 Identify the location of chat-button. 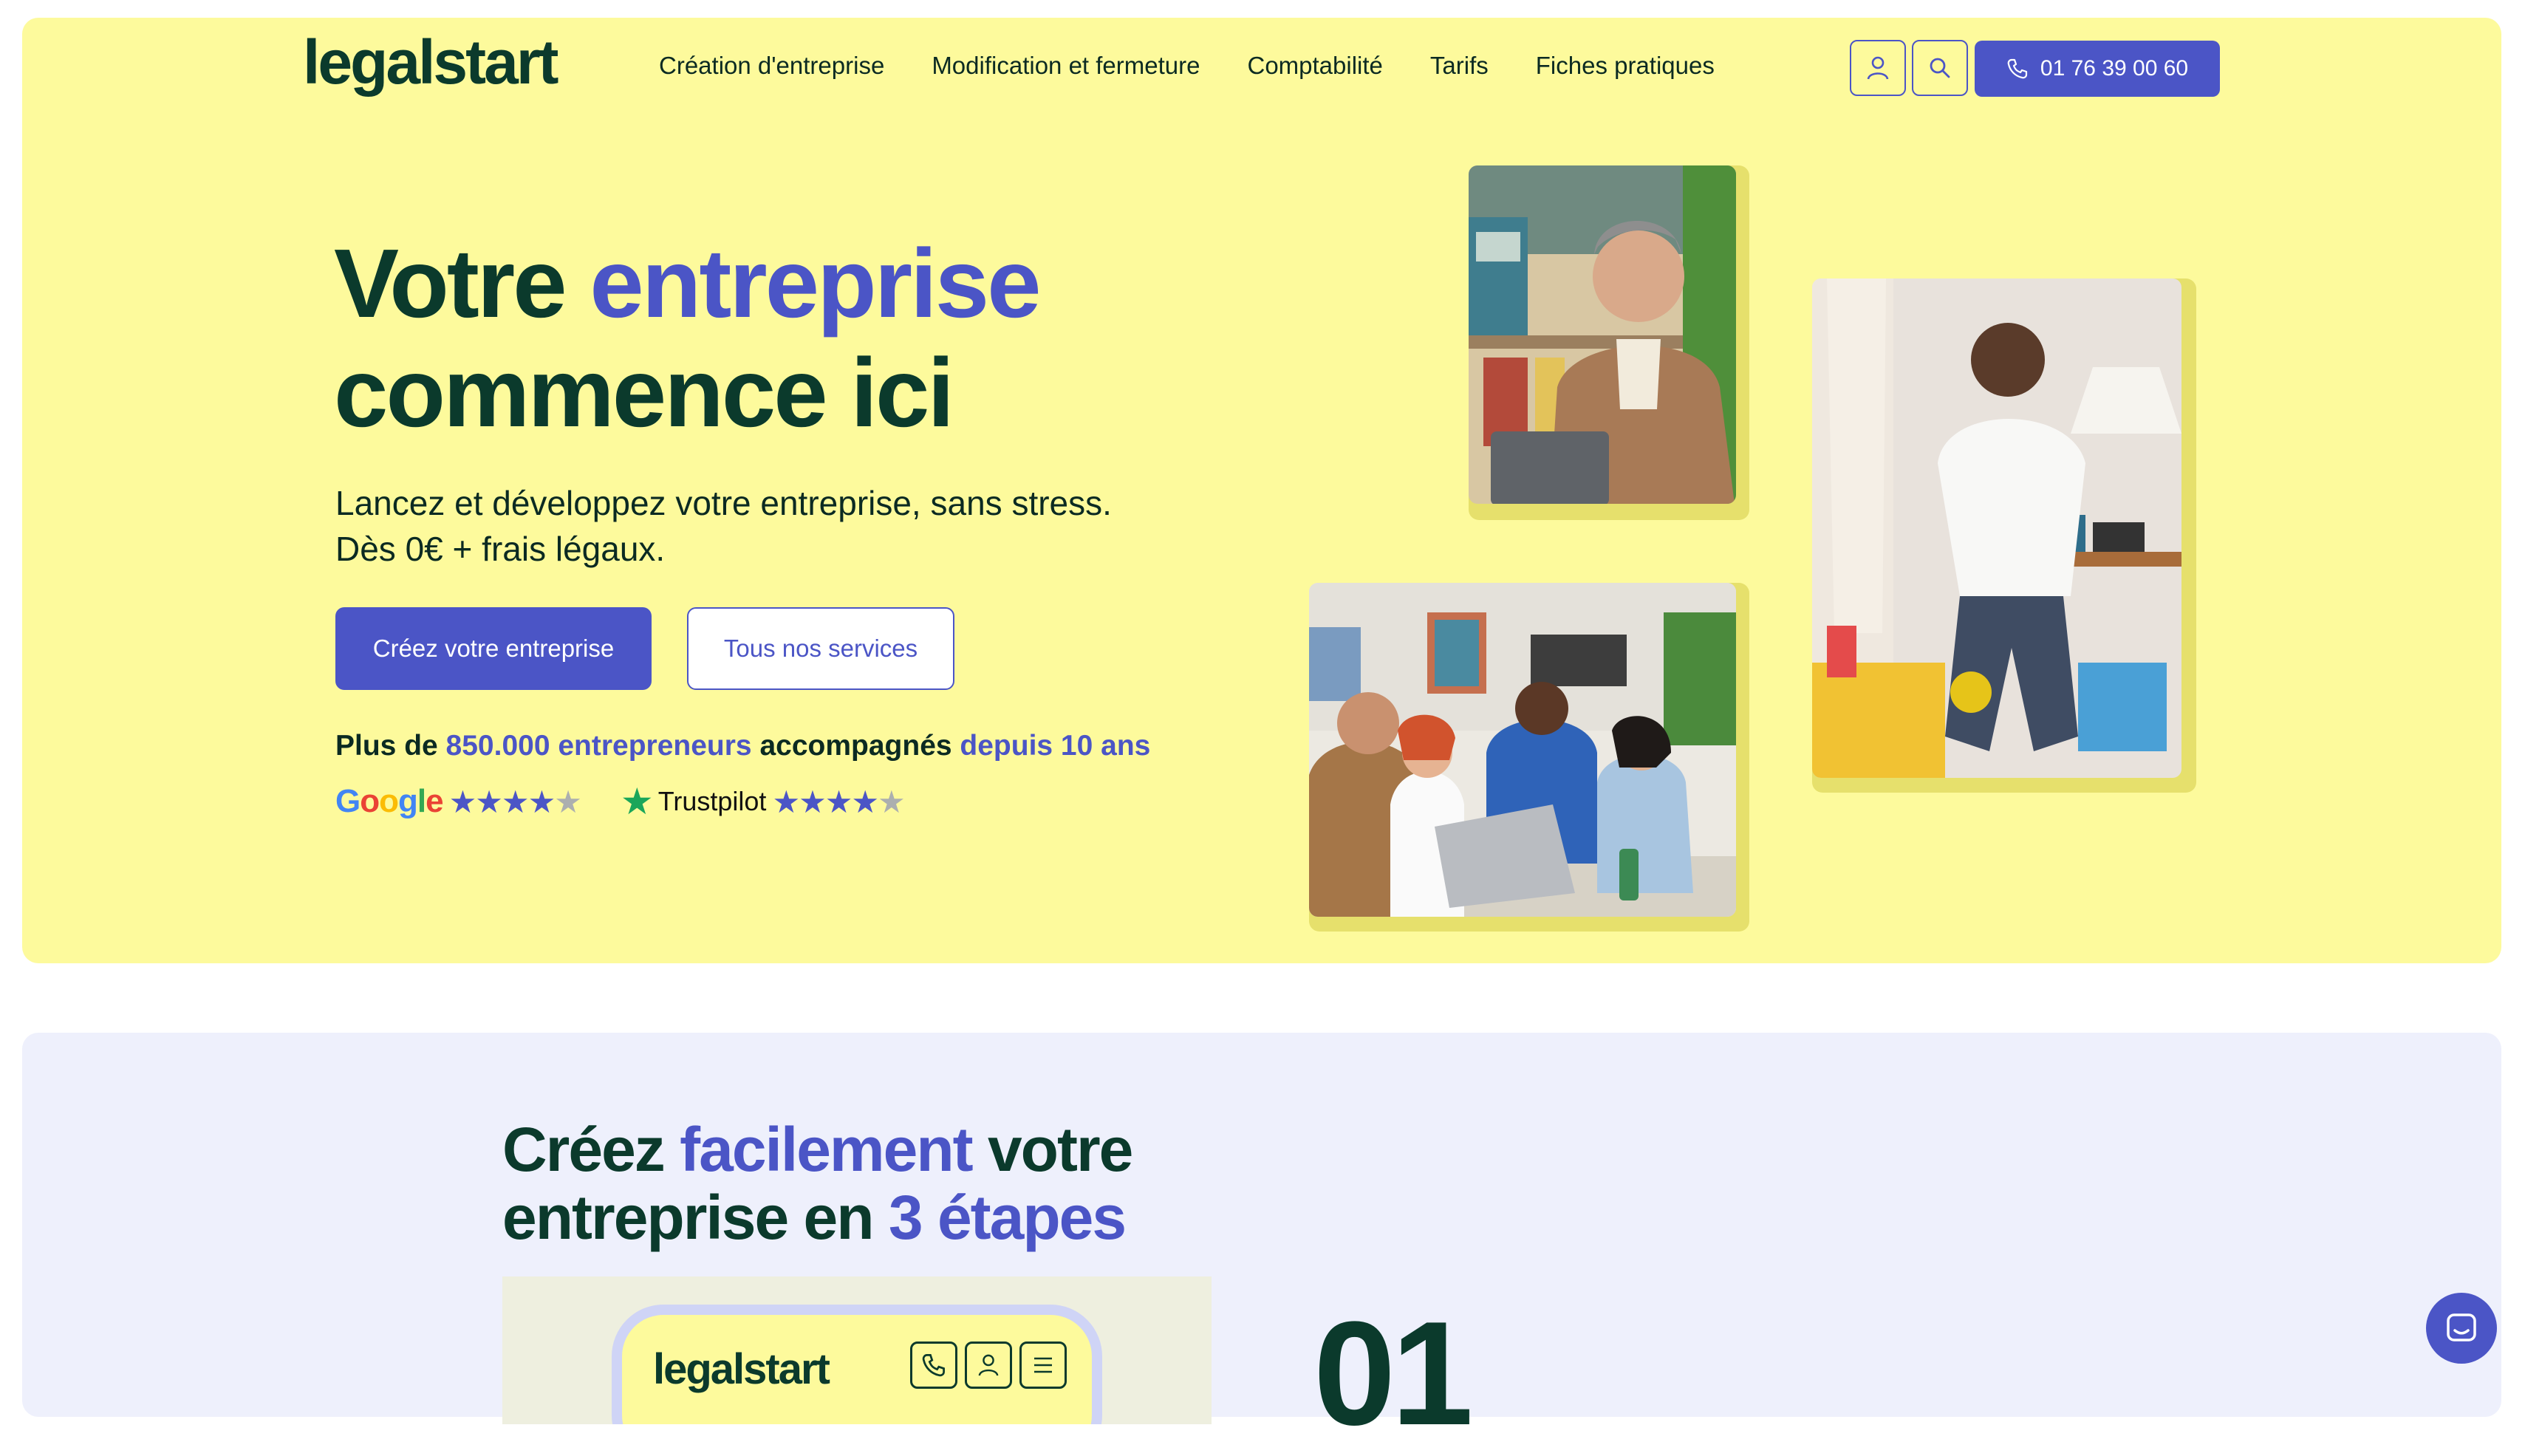
(2462, 1328).